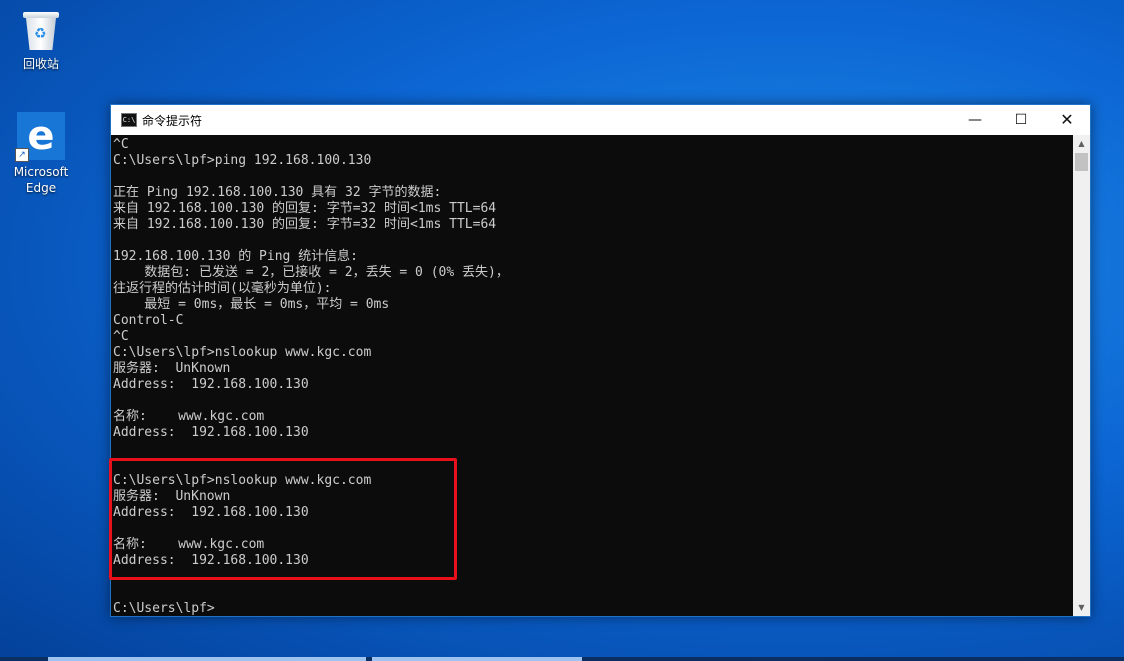  Describe the element at coordinates (22, 155) in the screenshot. I see `shortcut-arrow-icon: ↗` at that location.